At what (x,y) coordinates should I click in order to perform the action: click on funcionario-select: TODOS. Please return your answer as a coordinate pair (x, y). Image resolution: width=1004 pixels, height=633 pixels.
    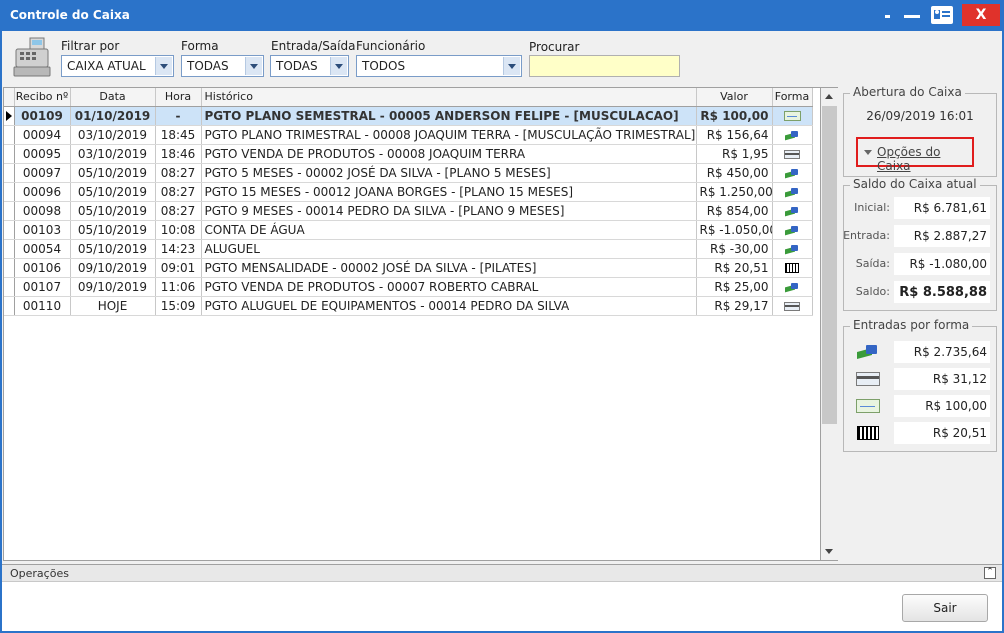
    Looking at the image, I should click on (439, 66).